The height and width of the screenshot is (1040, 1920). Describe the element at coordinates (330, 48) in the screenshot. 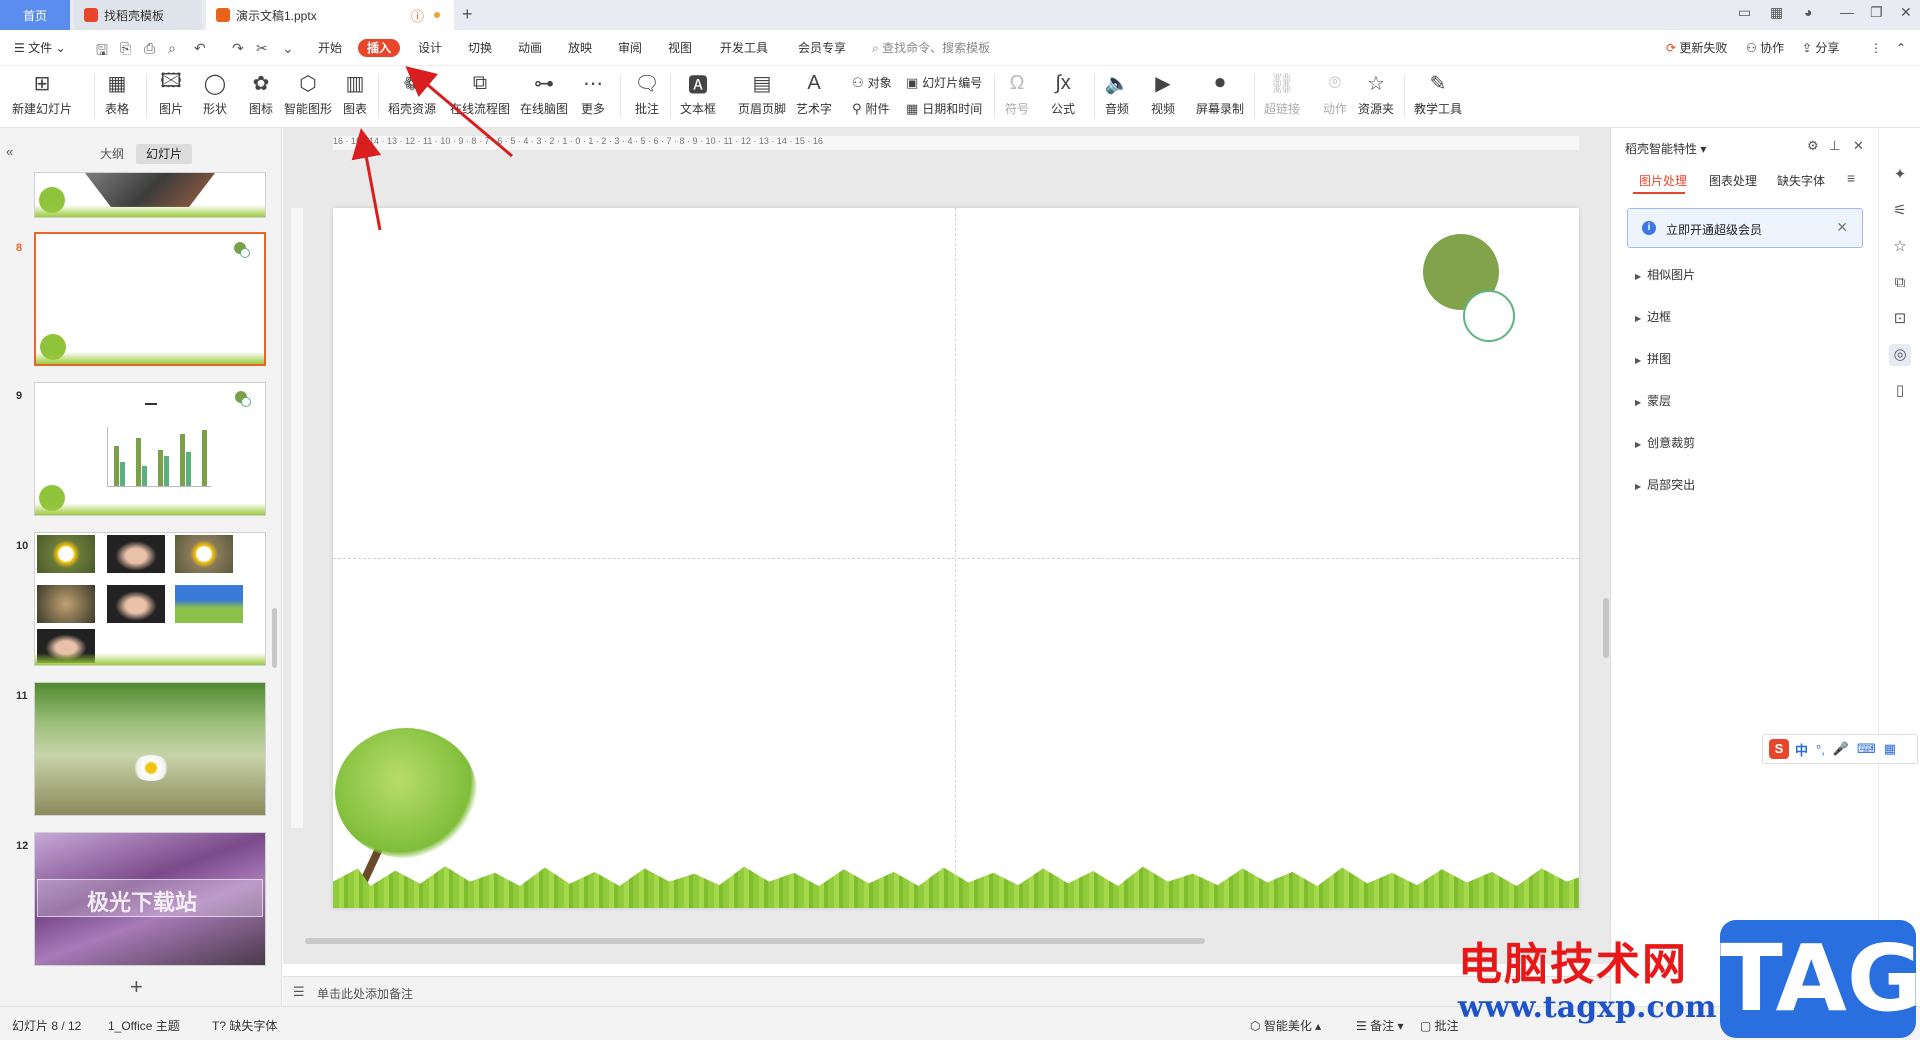

I see `menu-start: 开始` at that location.